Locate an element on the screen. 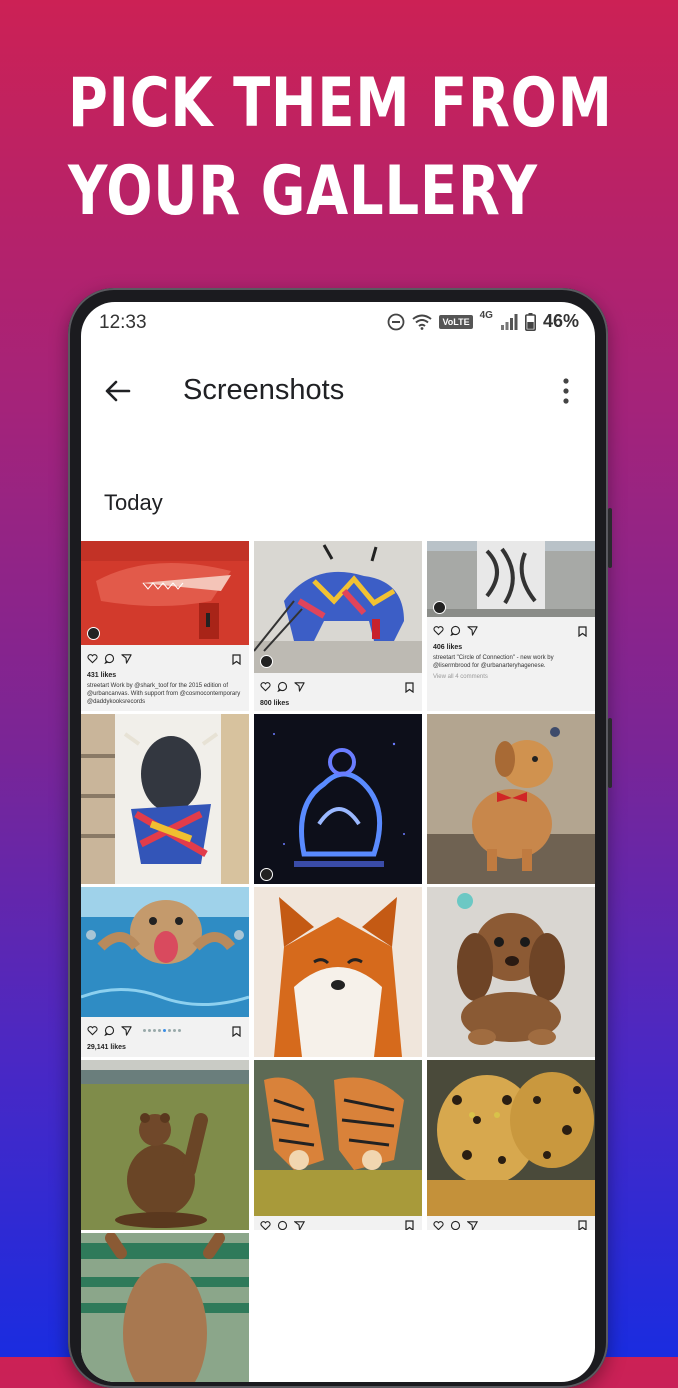  screenshot-thumbnail: 800 likes is located at coordinates (338, 626).